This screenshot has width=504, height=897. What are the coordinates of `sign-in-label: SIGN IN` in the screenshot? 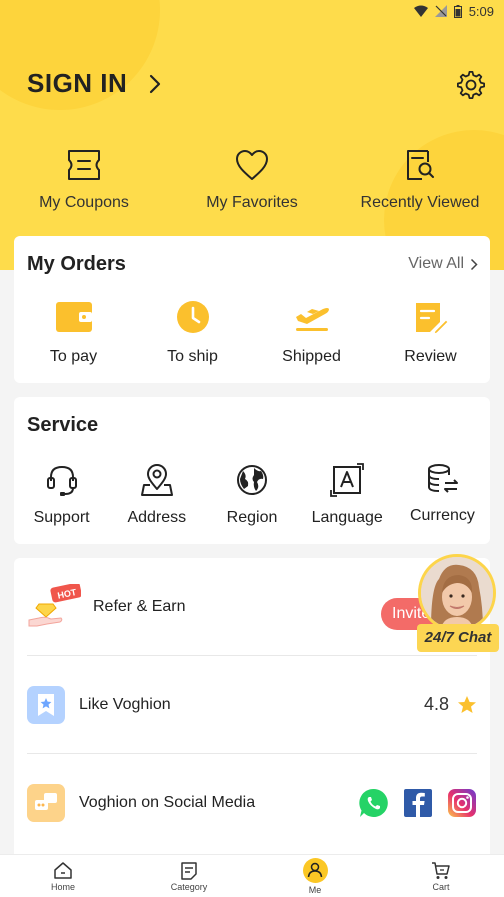 It's located at (77, 83).